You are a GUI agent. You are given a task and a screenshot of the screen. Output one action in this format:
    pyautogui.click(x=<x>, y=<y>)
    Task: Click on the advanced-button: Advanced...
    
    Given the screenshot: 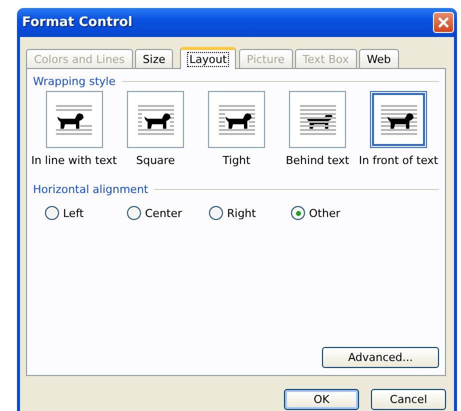 What is the action you would take?
    pyautogui.click(x=380, y=357)
    